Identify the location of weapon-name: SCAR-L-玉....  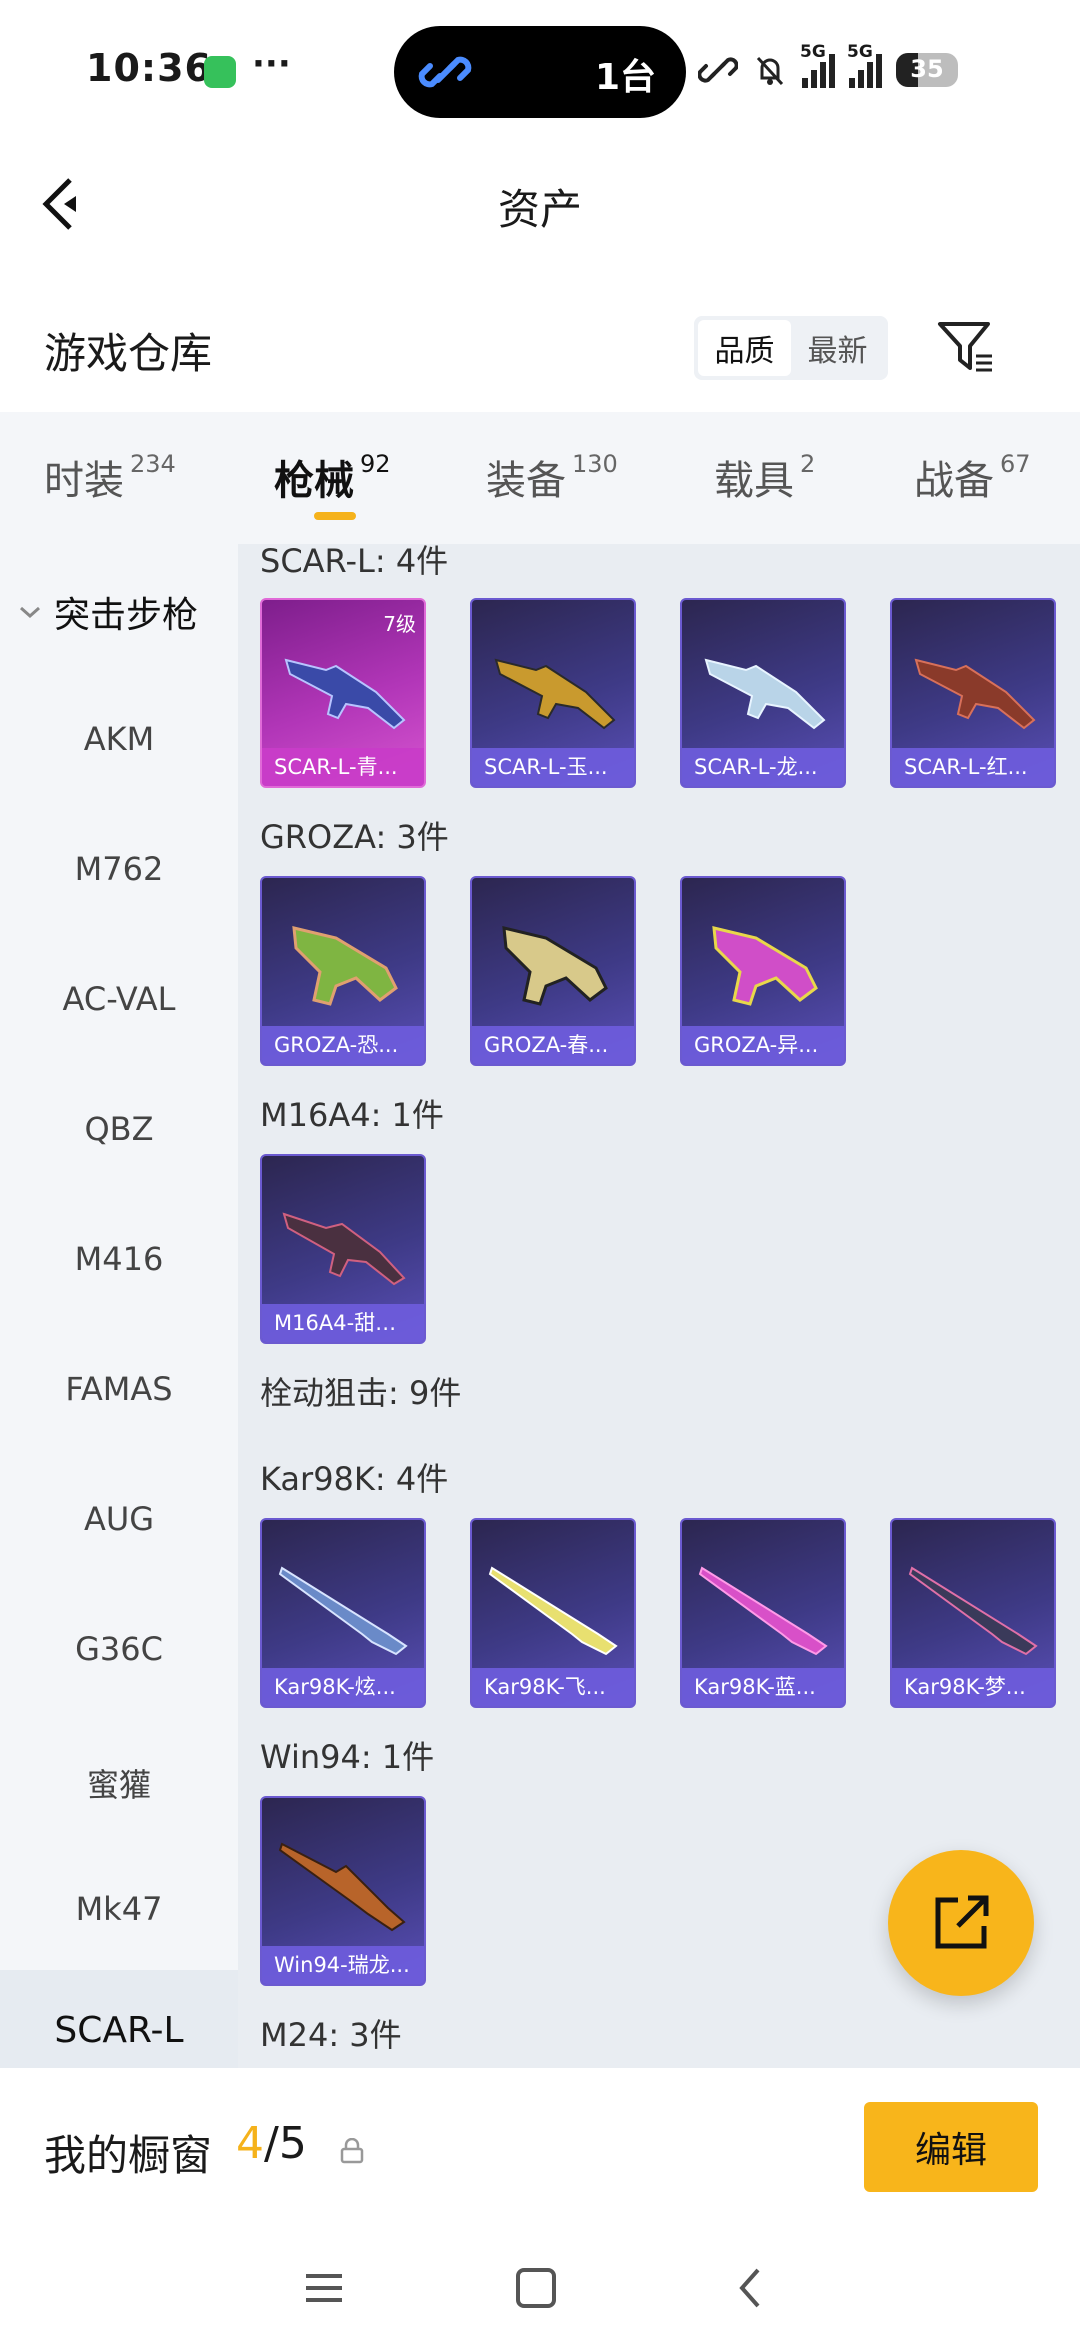
(553, 767).